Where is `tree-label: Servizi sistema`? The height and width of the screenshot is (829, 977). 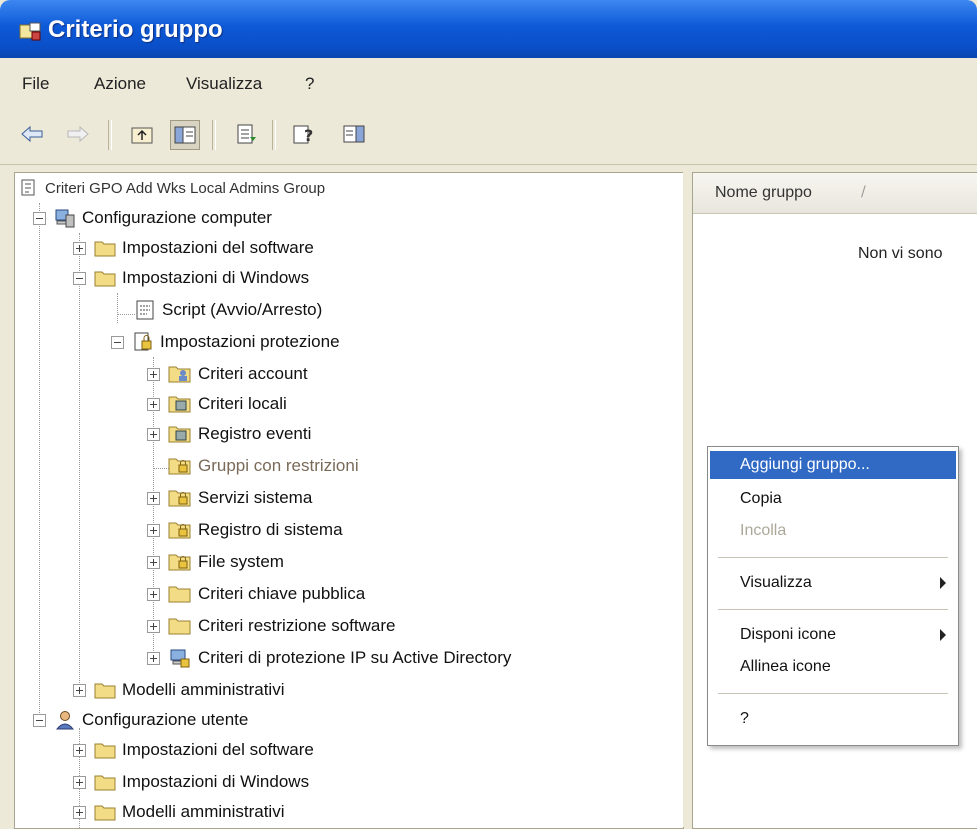
tree-label: Servizi sistema is located at coordinates (255, 497).